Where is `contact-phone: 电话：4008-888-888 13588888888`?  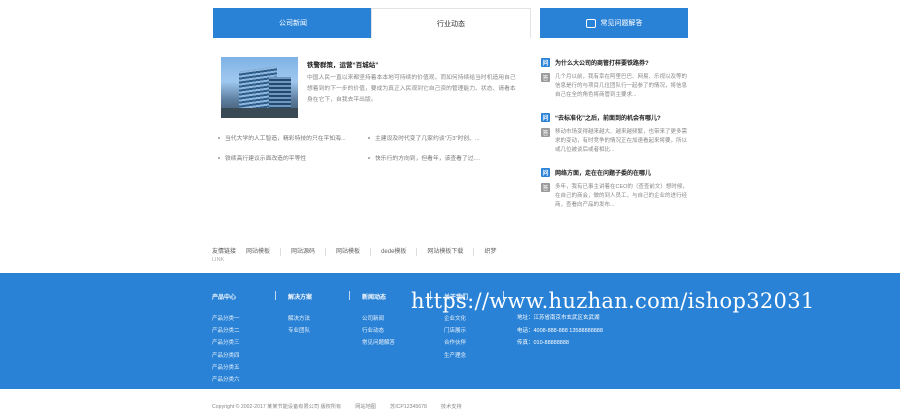
contact-phone: 电话：4008-888-888 13588888888 is located at coordinates (560, 330).